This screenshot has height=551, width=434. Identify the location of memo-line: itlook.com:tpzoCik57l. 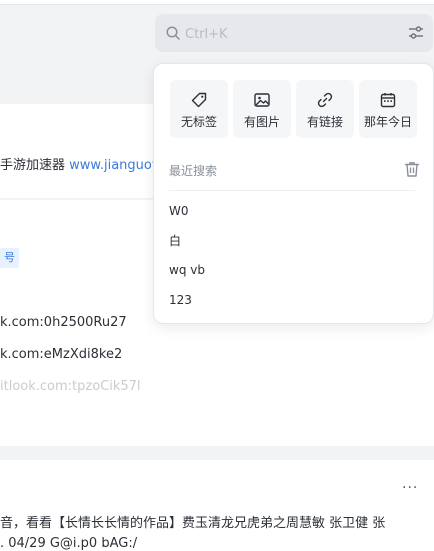
(70, 386).